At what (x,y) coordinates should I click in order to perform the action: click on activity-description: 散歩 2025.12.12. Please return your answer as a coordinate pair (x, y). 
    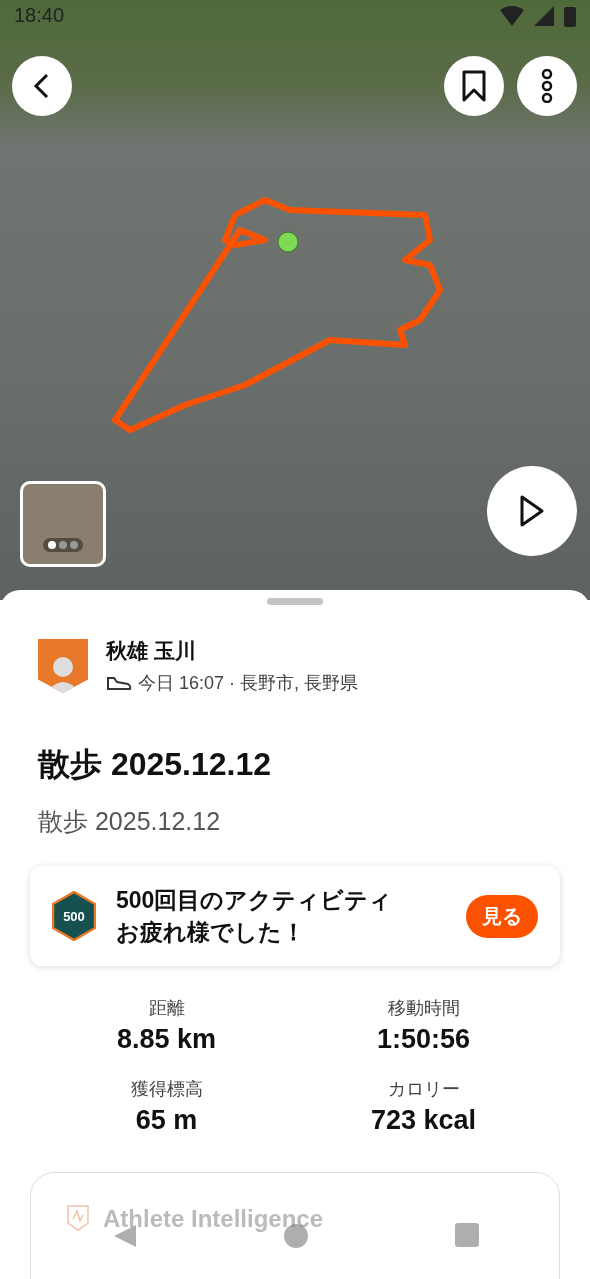
    Looking at the image, I should click on (130, 821).